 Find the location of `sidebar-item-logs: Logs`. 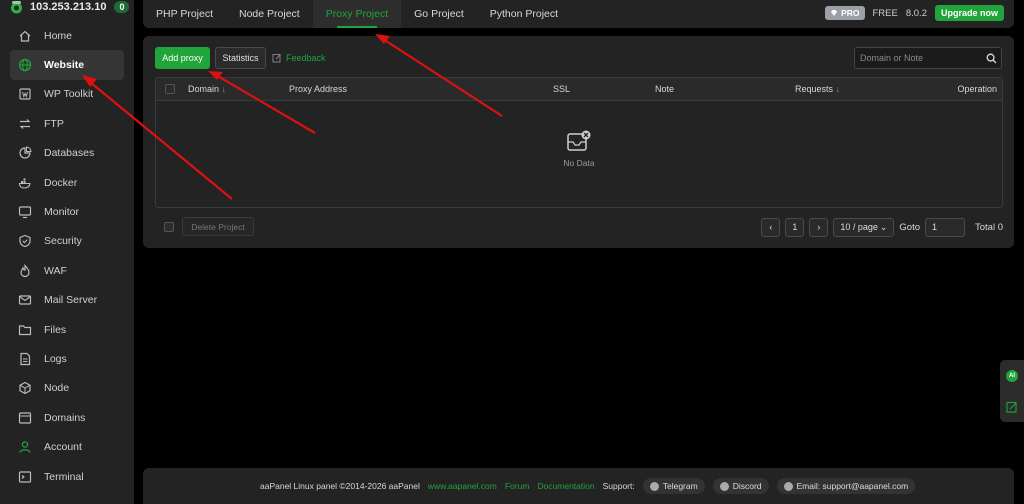

sidebar-item-logs: Logs is located at coordinates (67, 358).